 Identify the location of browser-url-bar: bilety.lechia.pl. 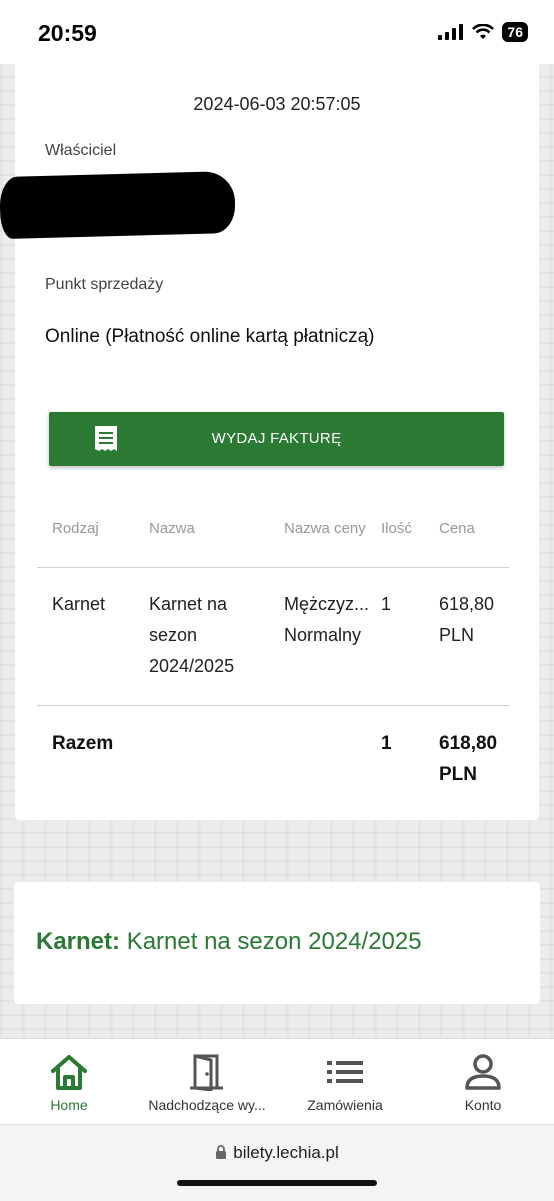
(277, 1162).